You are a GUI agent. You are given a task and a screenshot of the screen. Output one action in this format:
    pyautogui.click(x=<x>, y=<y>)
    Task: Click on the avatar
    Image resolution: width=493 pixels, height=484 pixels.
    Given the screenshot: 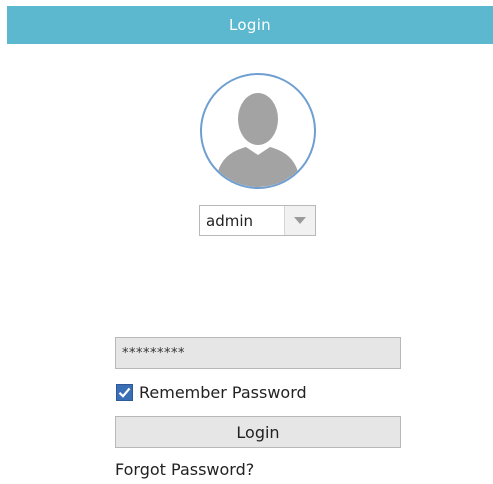 What is the action you would take?
    pyautogui.click(x=258, y=131)
    